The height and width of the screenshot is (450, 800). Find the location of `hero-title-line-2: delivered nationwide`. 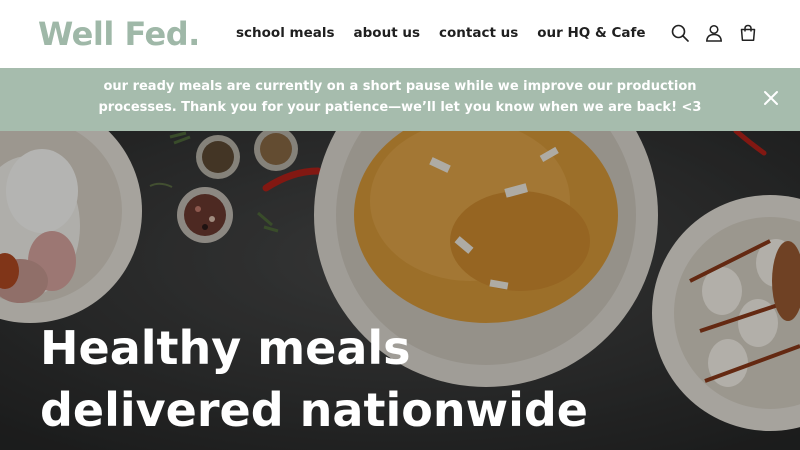

hero-title-line-2: delivered nationwide is located at coordinates (314, 410).